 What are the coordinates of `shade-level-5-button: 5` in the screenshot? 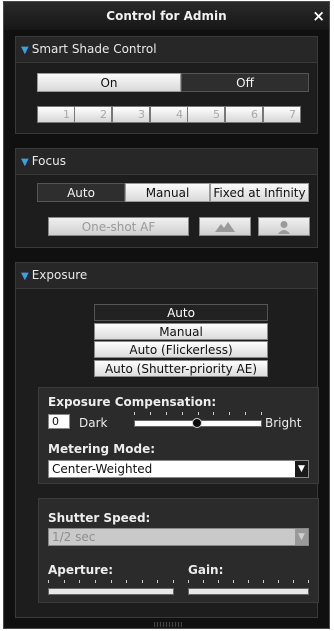 It's located at (206, 114).